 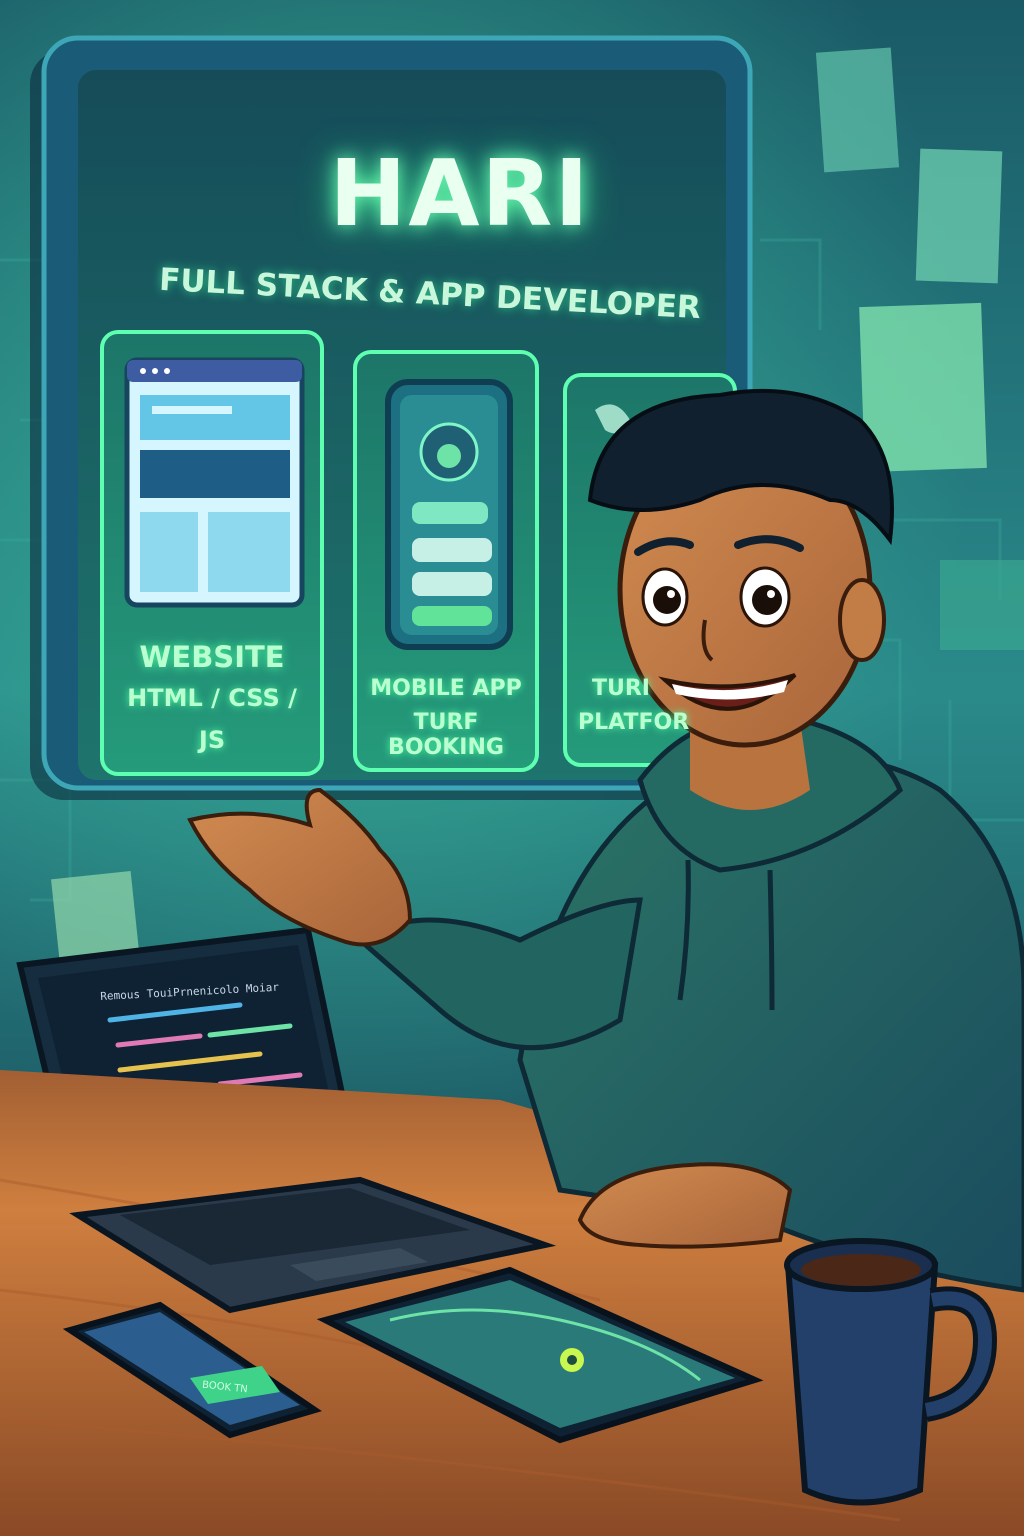 What do you see at coordinates (621, 688) in the screenshot?
I see `card-turf-title: TURI` at bounding box center [621, 688].